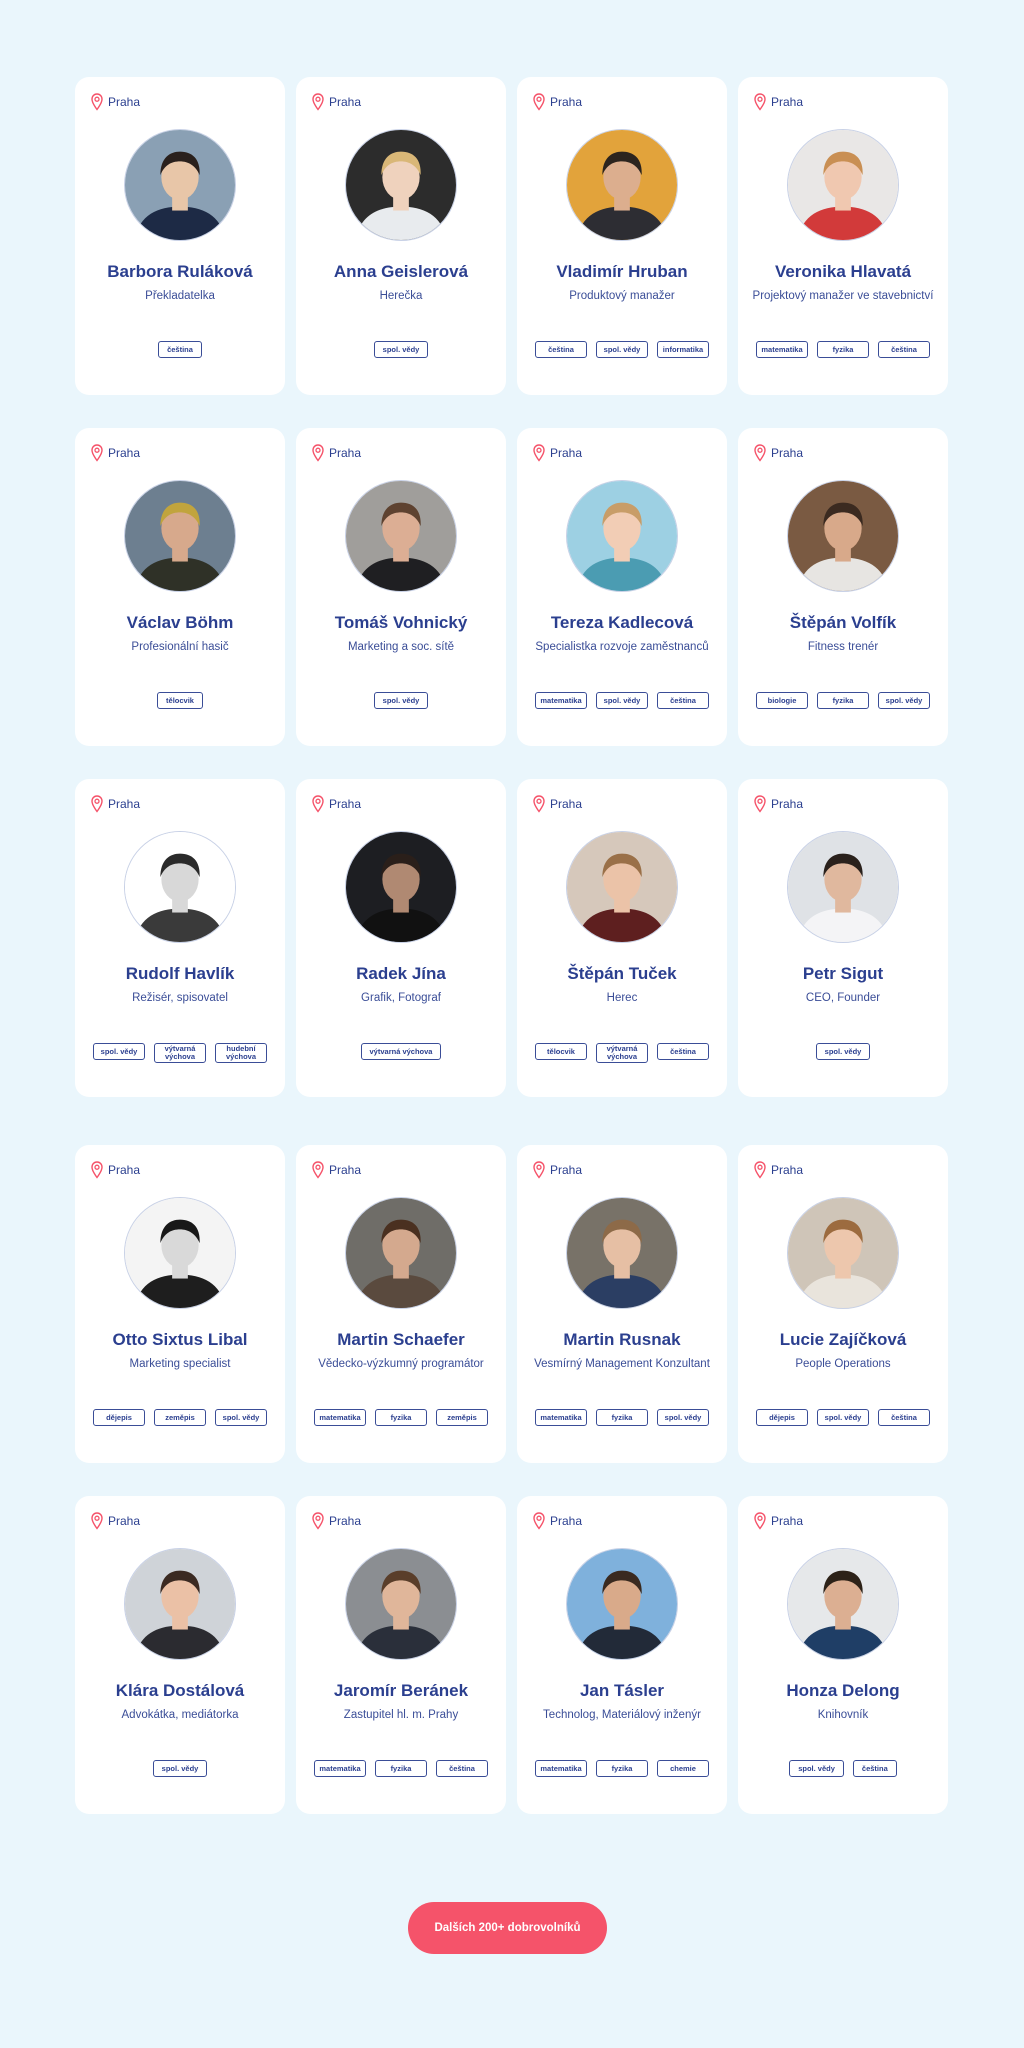 The height and width of the screenshot is (2048, 1024). What do you see at coordinates (843, 998) in the screenshot?
I see `volunteer-role: CEO, Founder` at bounding box center [843, 998].